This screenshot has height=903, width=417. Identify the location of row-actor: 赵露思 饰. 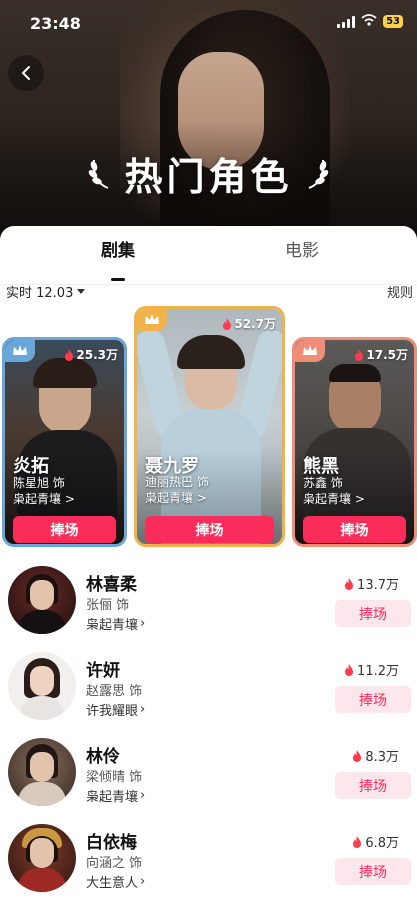
(114, 691).